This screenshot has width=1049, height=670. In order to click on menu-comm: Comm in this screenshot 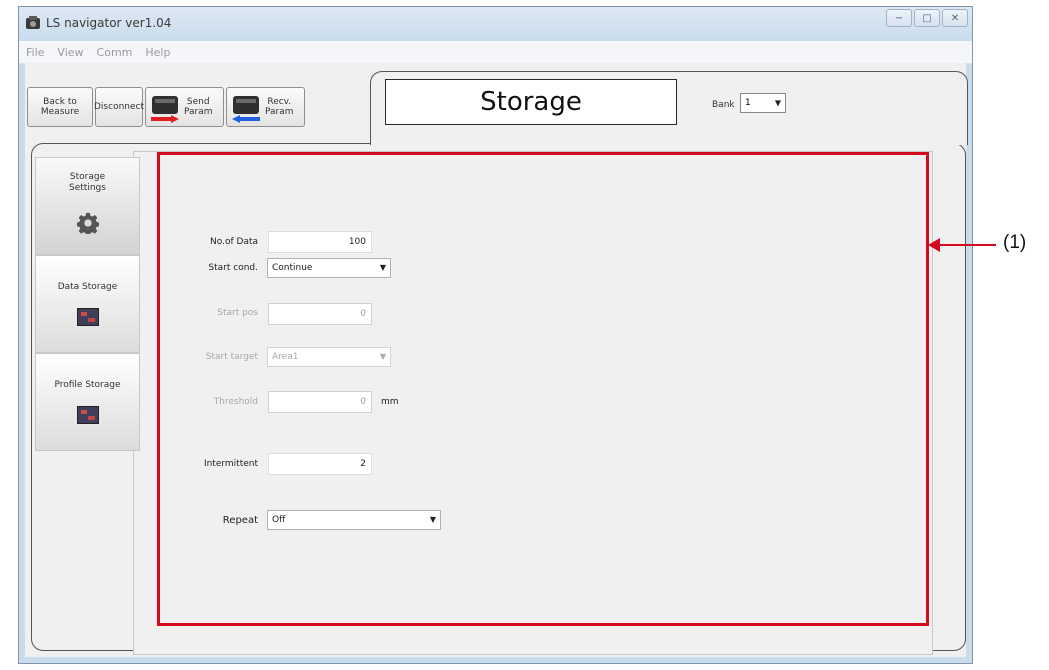, I will do `click(114, 52)`.